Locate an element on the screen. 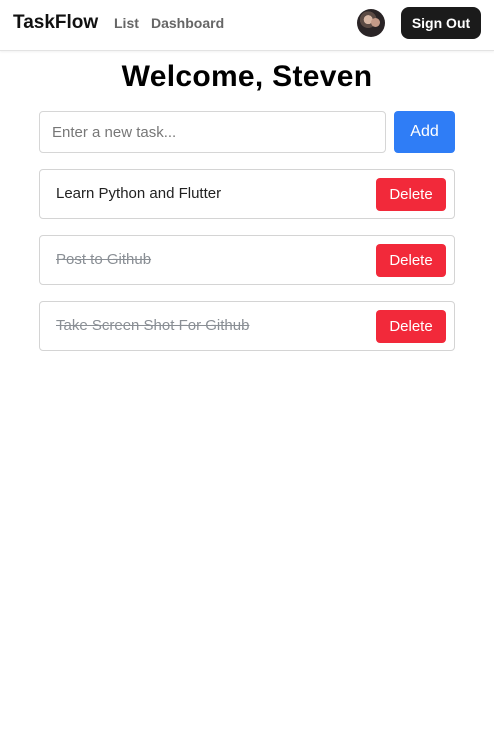 The height and width of the screenshot is (743, 494). brand-logo: TaskFlow is located at coordinates (55, 23).